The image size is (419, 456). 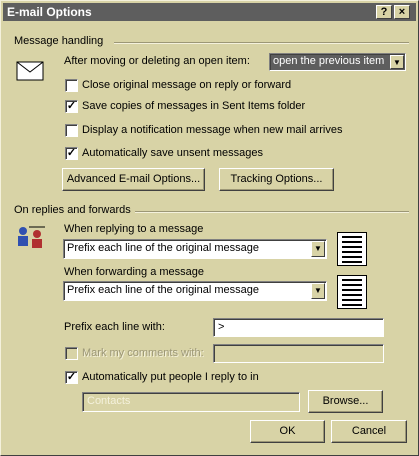 I want to click on cancel-button: Cancel, so click(x=369, y=431).